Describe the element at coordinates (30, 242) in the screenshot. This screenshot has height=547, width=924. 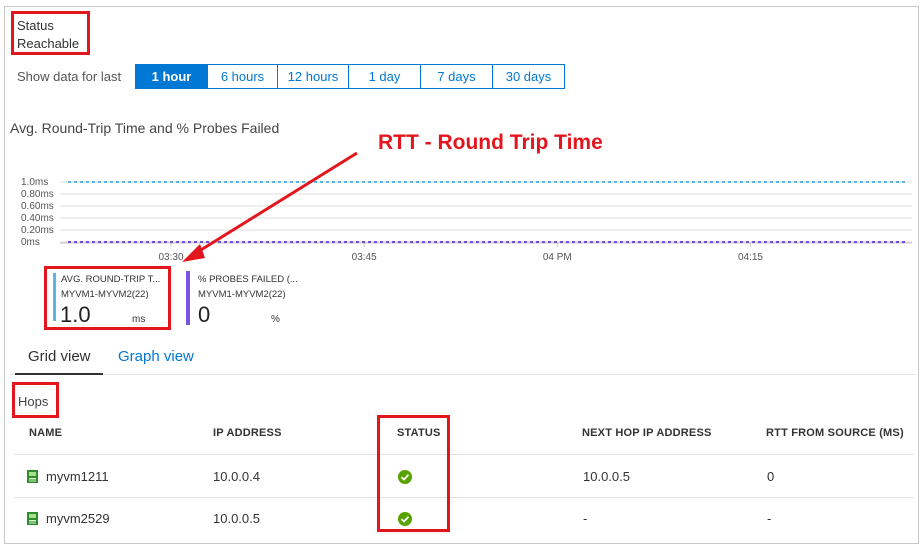
I see `y-tick-label: 0ms` at that location.